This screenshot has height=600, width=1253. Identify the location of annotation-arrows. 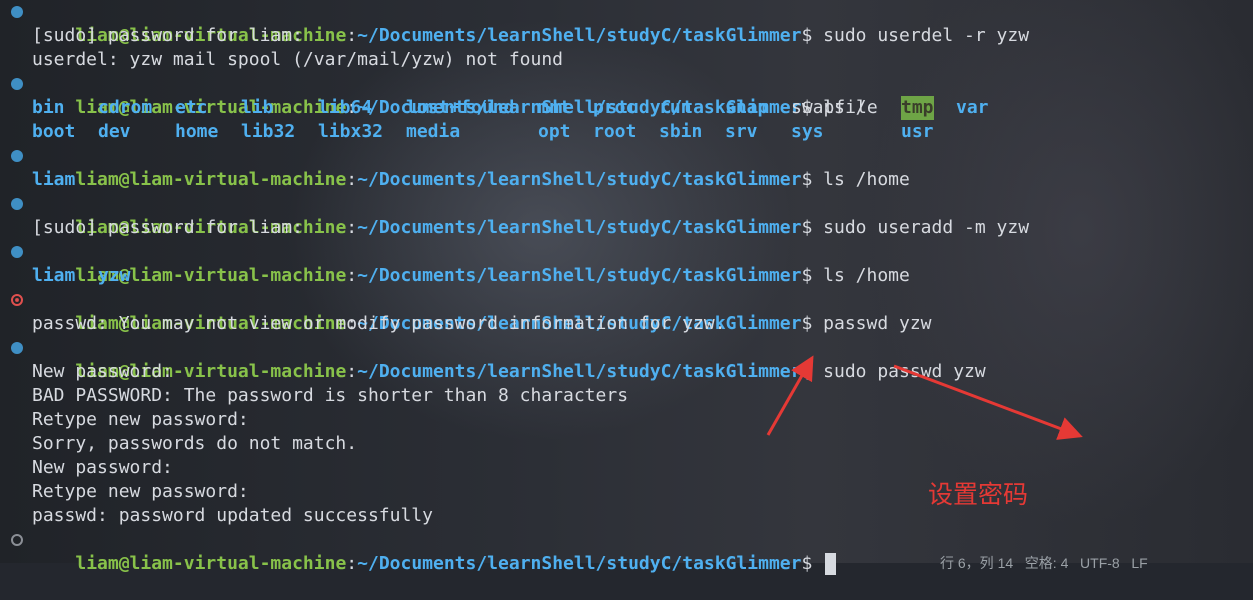
(924, 397).